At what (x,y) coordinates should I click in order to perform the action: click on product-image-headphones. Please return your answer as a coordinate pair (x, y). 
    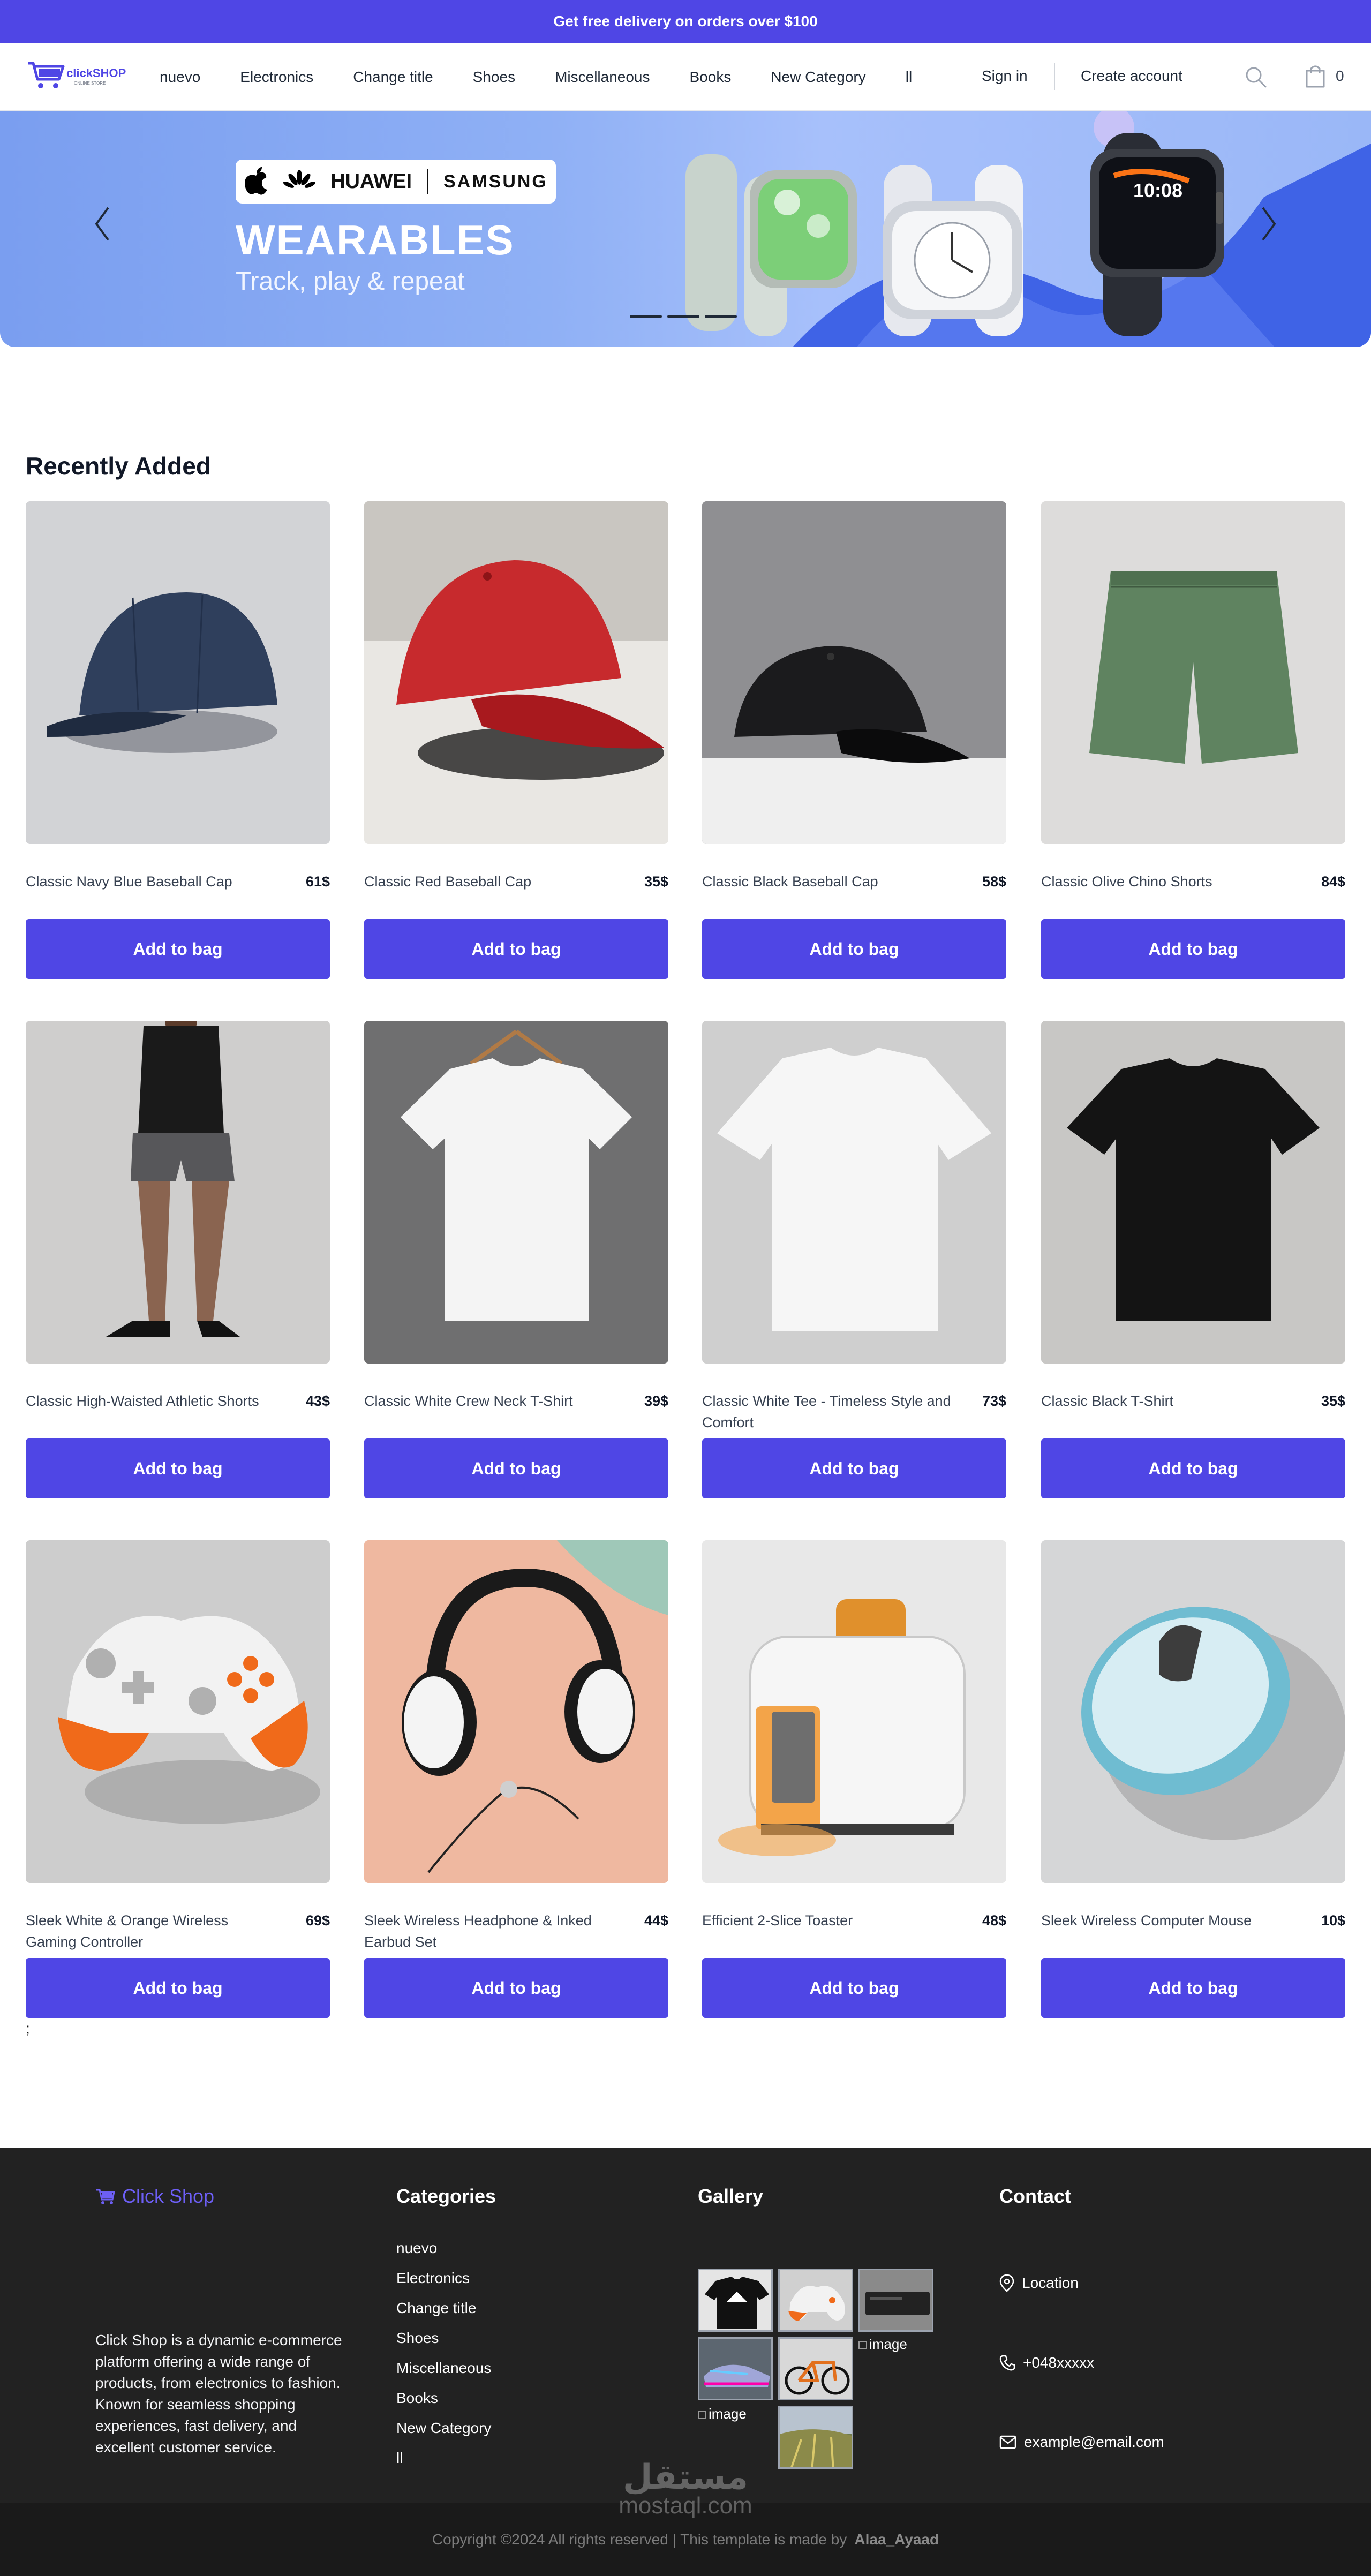
    Looking at the image, I should click on (516, 1711).